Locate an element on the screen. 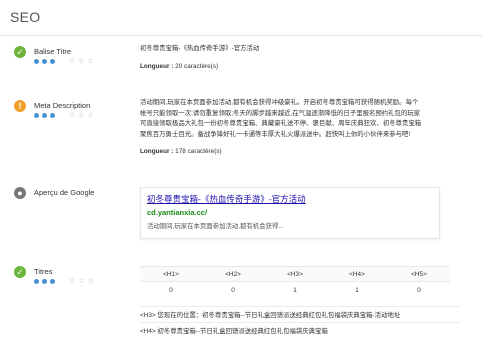 The height and width of the screenshot is (347, 482). length-value: 178 caractère(s) is located at coordinates (198, 151).